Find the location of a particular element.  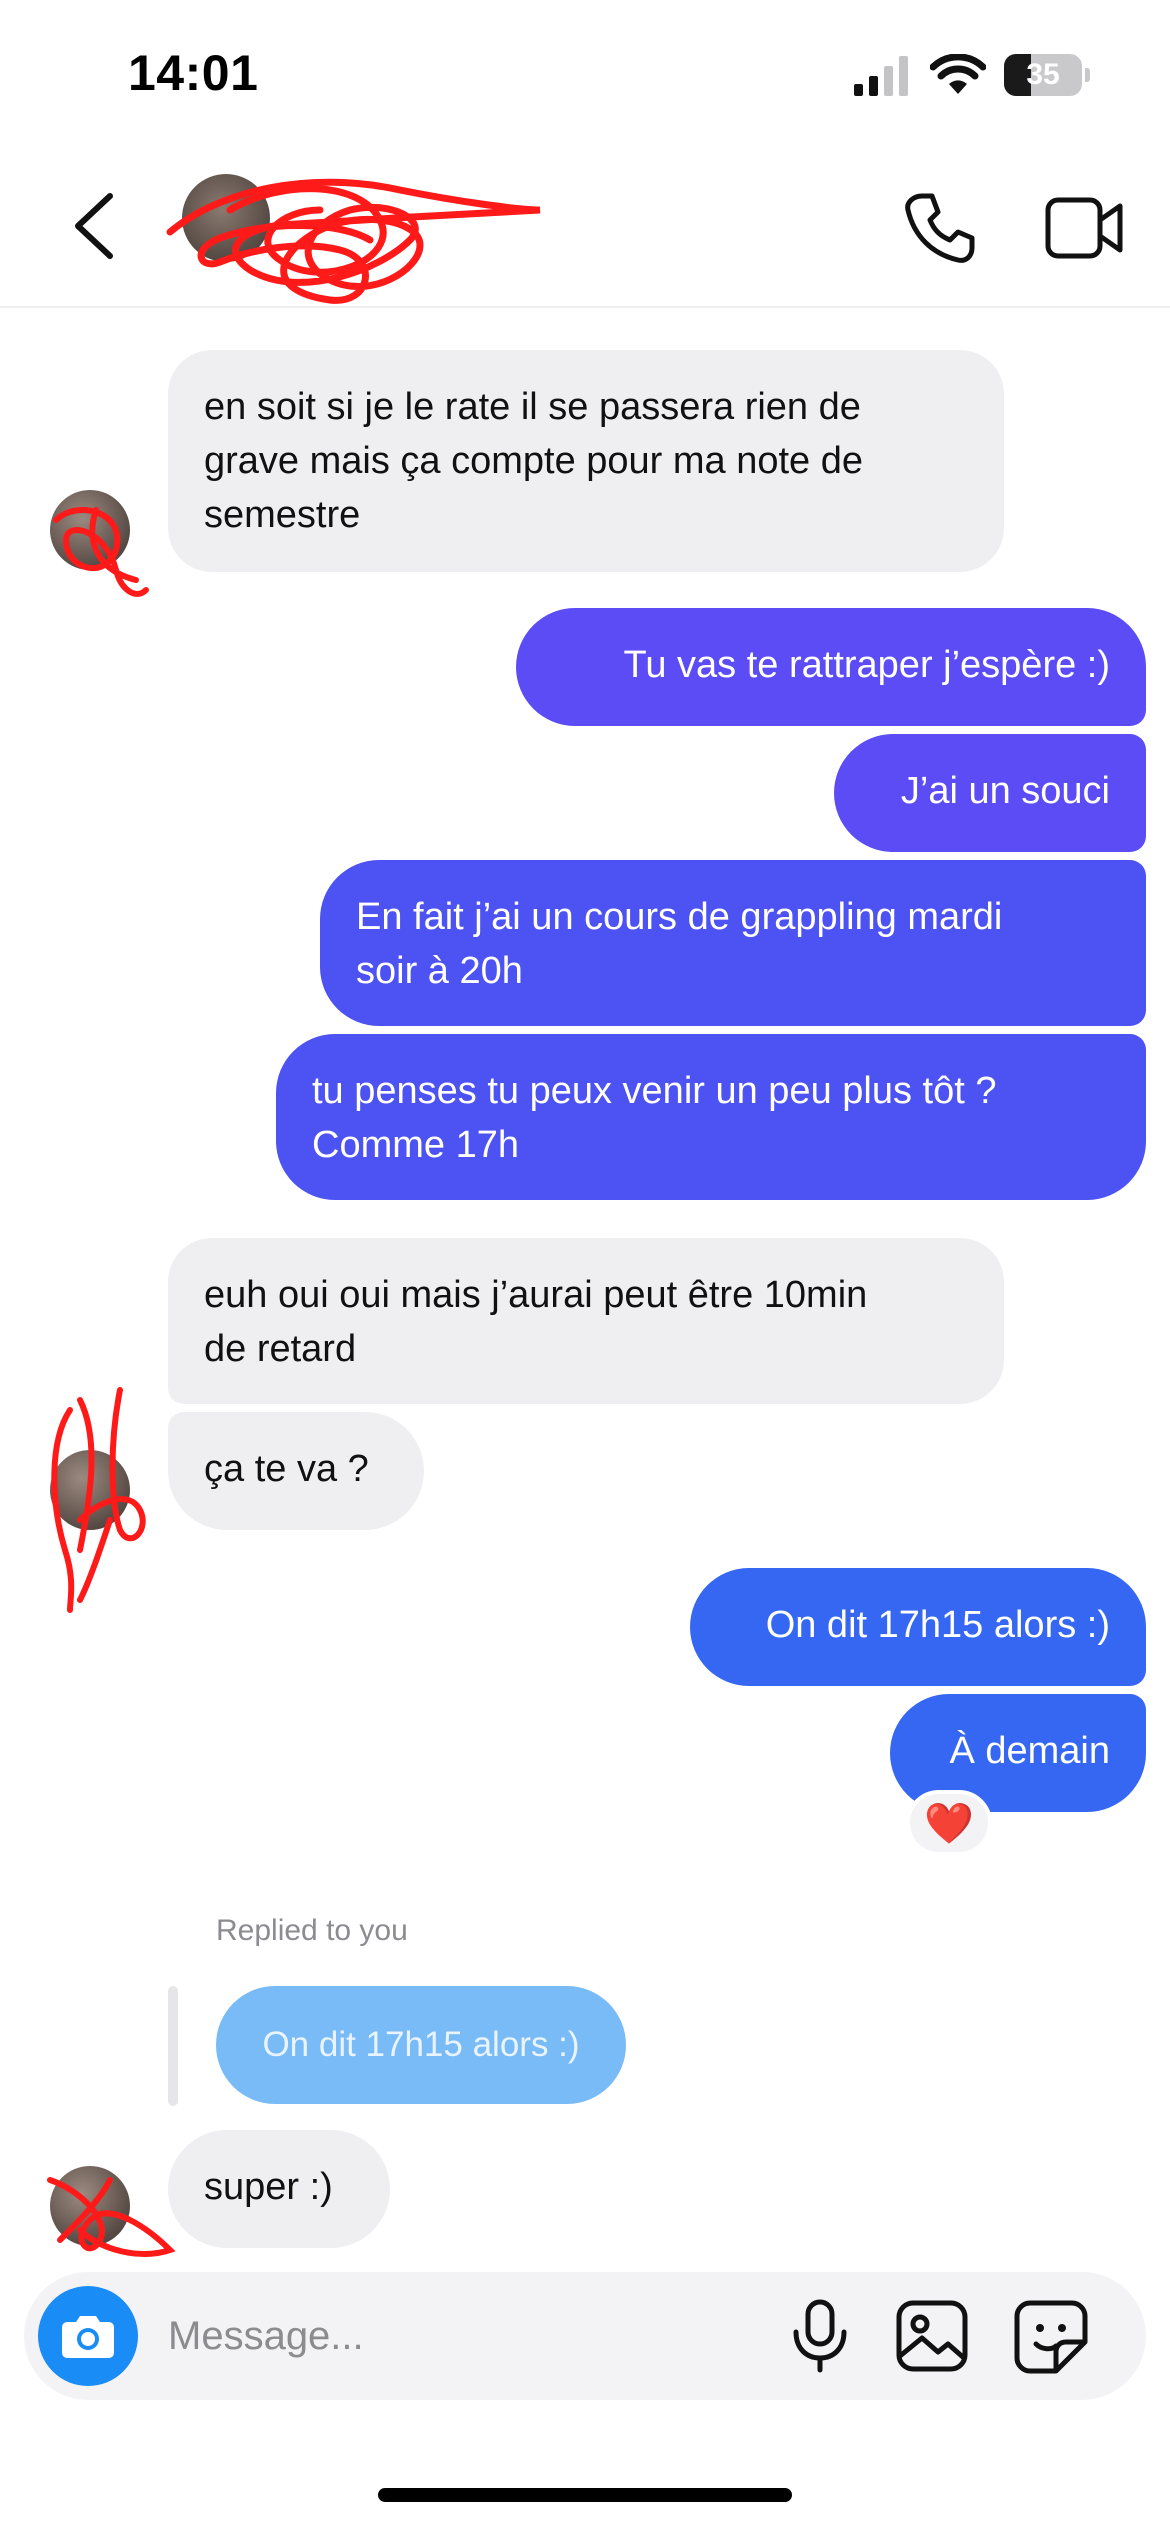

reply-bar is located at coordinates (173, 2046).